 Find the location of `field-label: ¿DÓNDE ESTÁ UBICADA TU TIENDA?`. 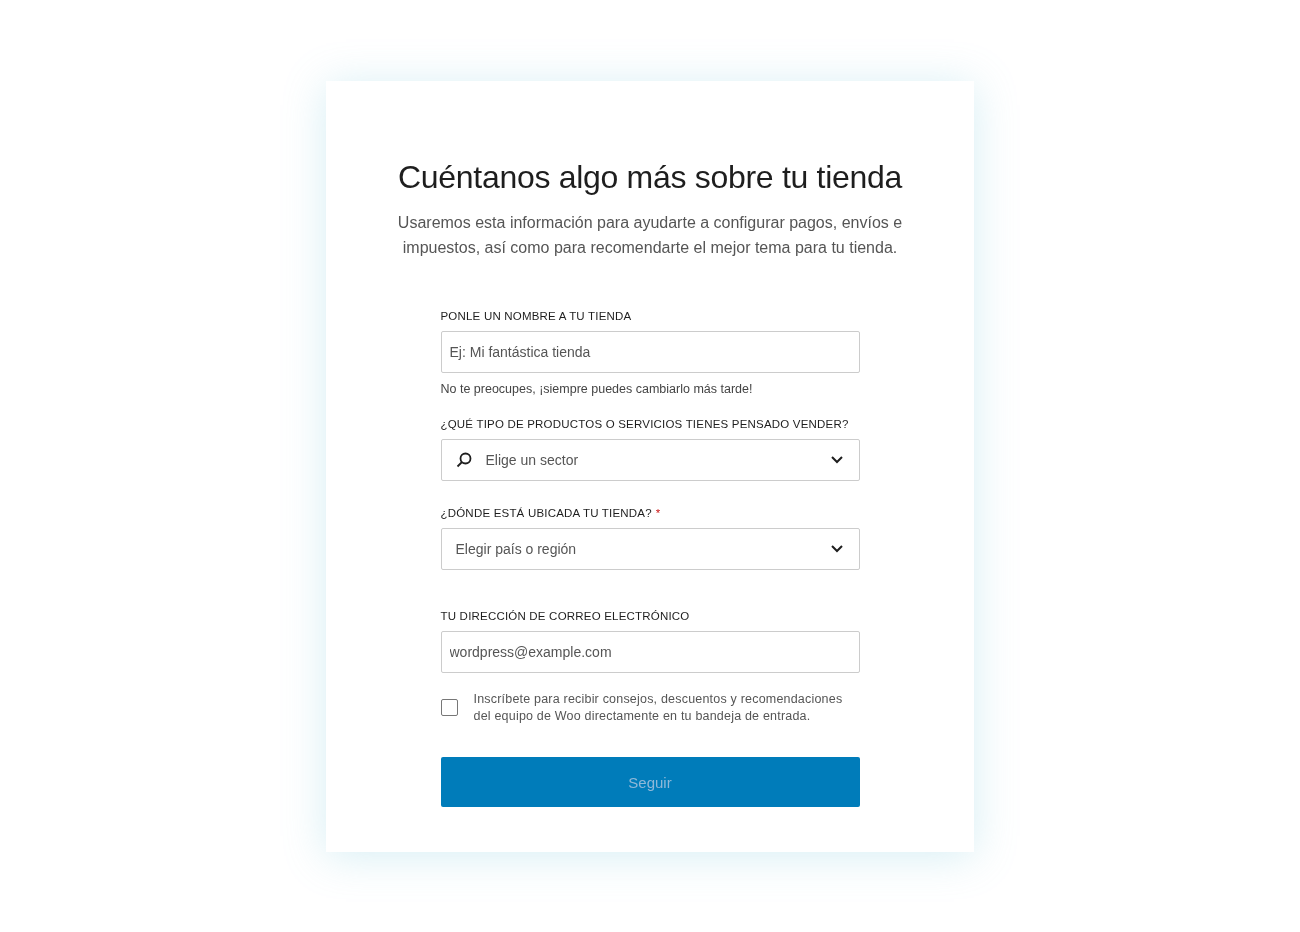

field-label: ¿DÓNDE ESTÁ UBICADA TU TIENDA? is located at coordinates (546, 513).